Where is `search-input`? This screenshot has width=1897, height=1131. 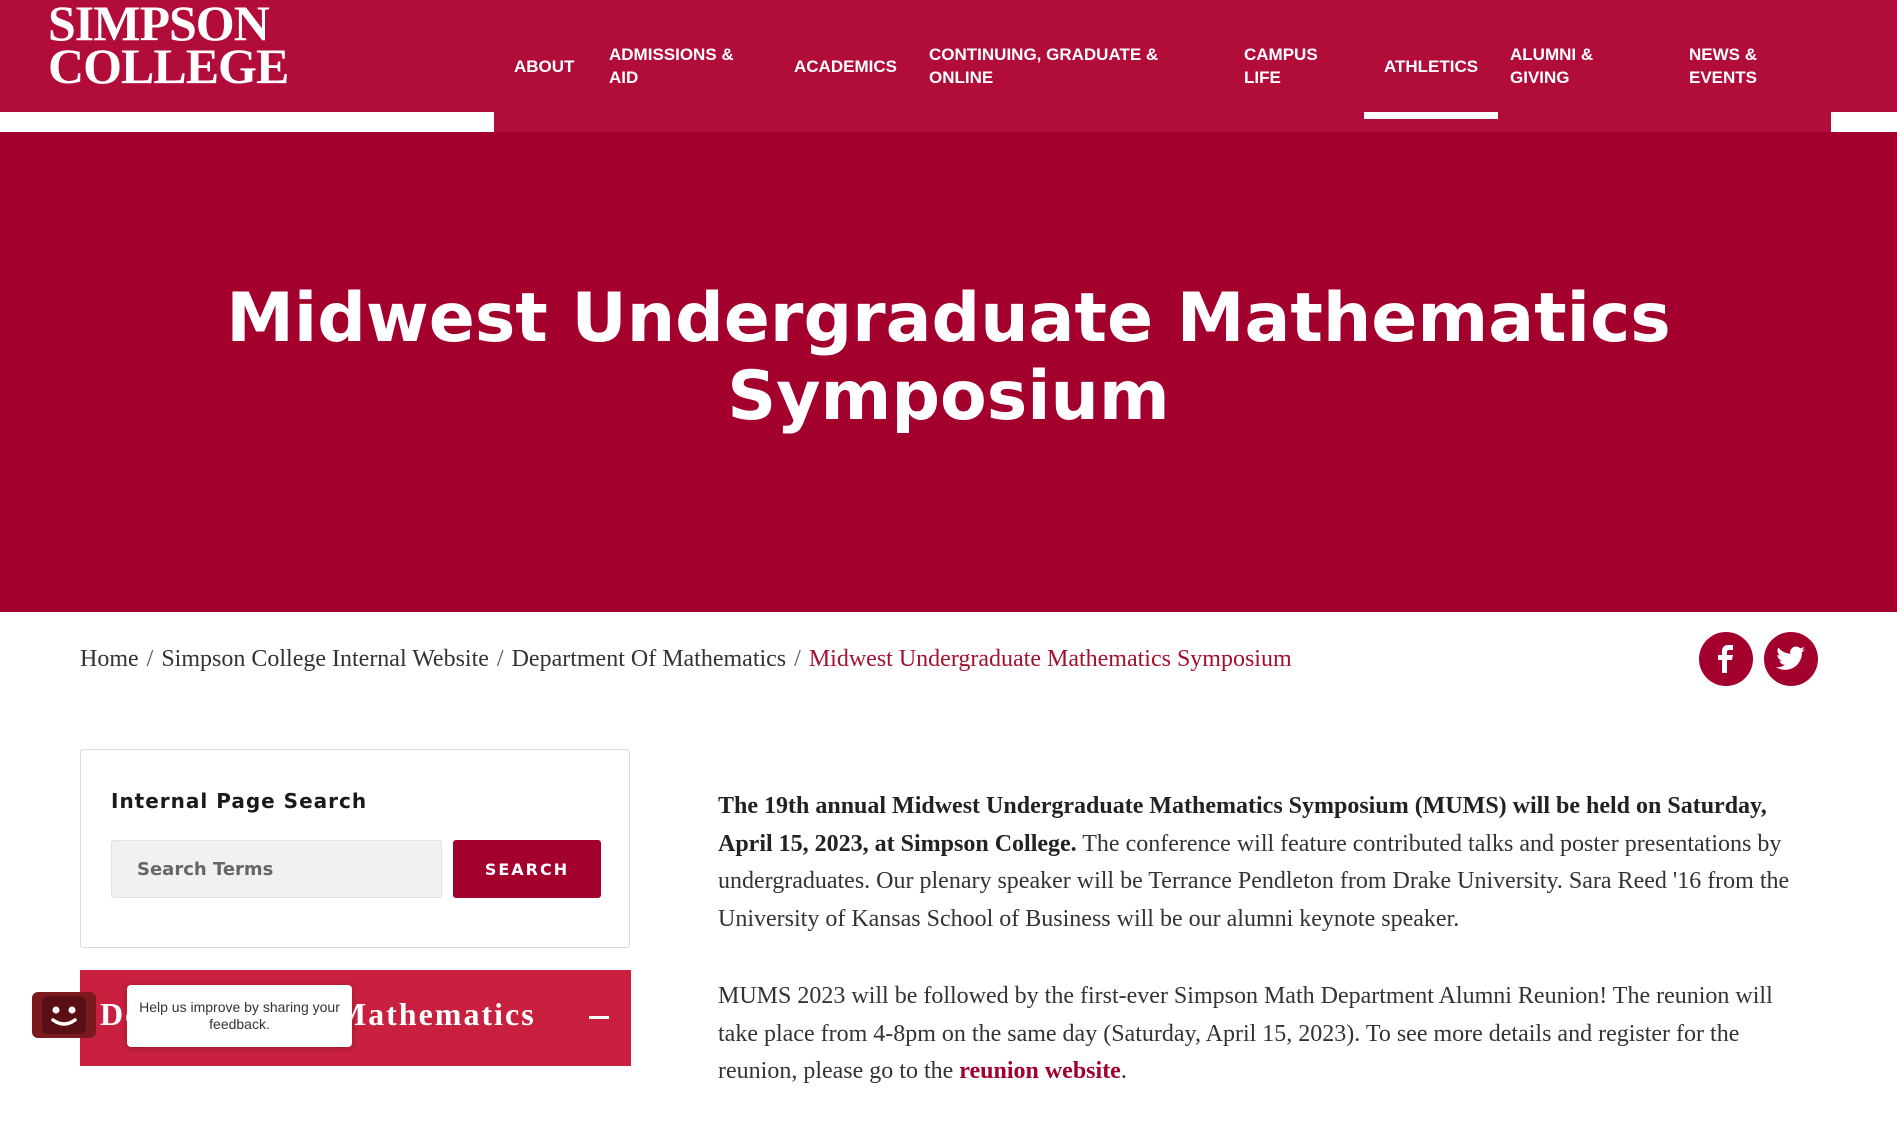
search-input is located at coordinates (276, 869).